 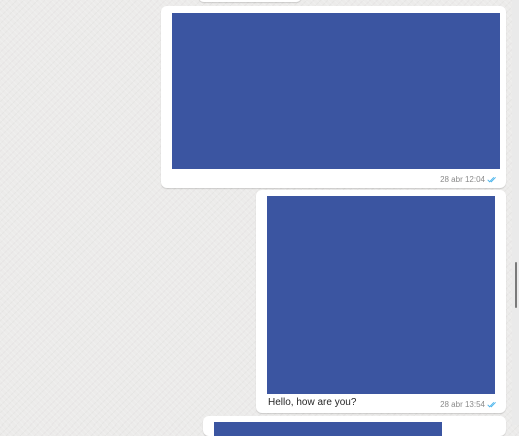 I want to click on message-timestamp: 28 abr 12:04, so click(x=462, y=179).